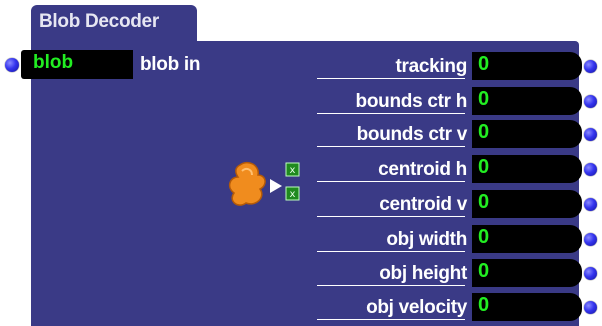 The width and height of the screenshot is (602, 326). Describe the element at coordinates (527, 239) in the screenshot. I see `output-value-field-obj-width: 0` at that location.